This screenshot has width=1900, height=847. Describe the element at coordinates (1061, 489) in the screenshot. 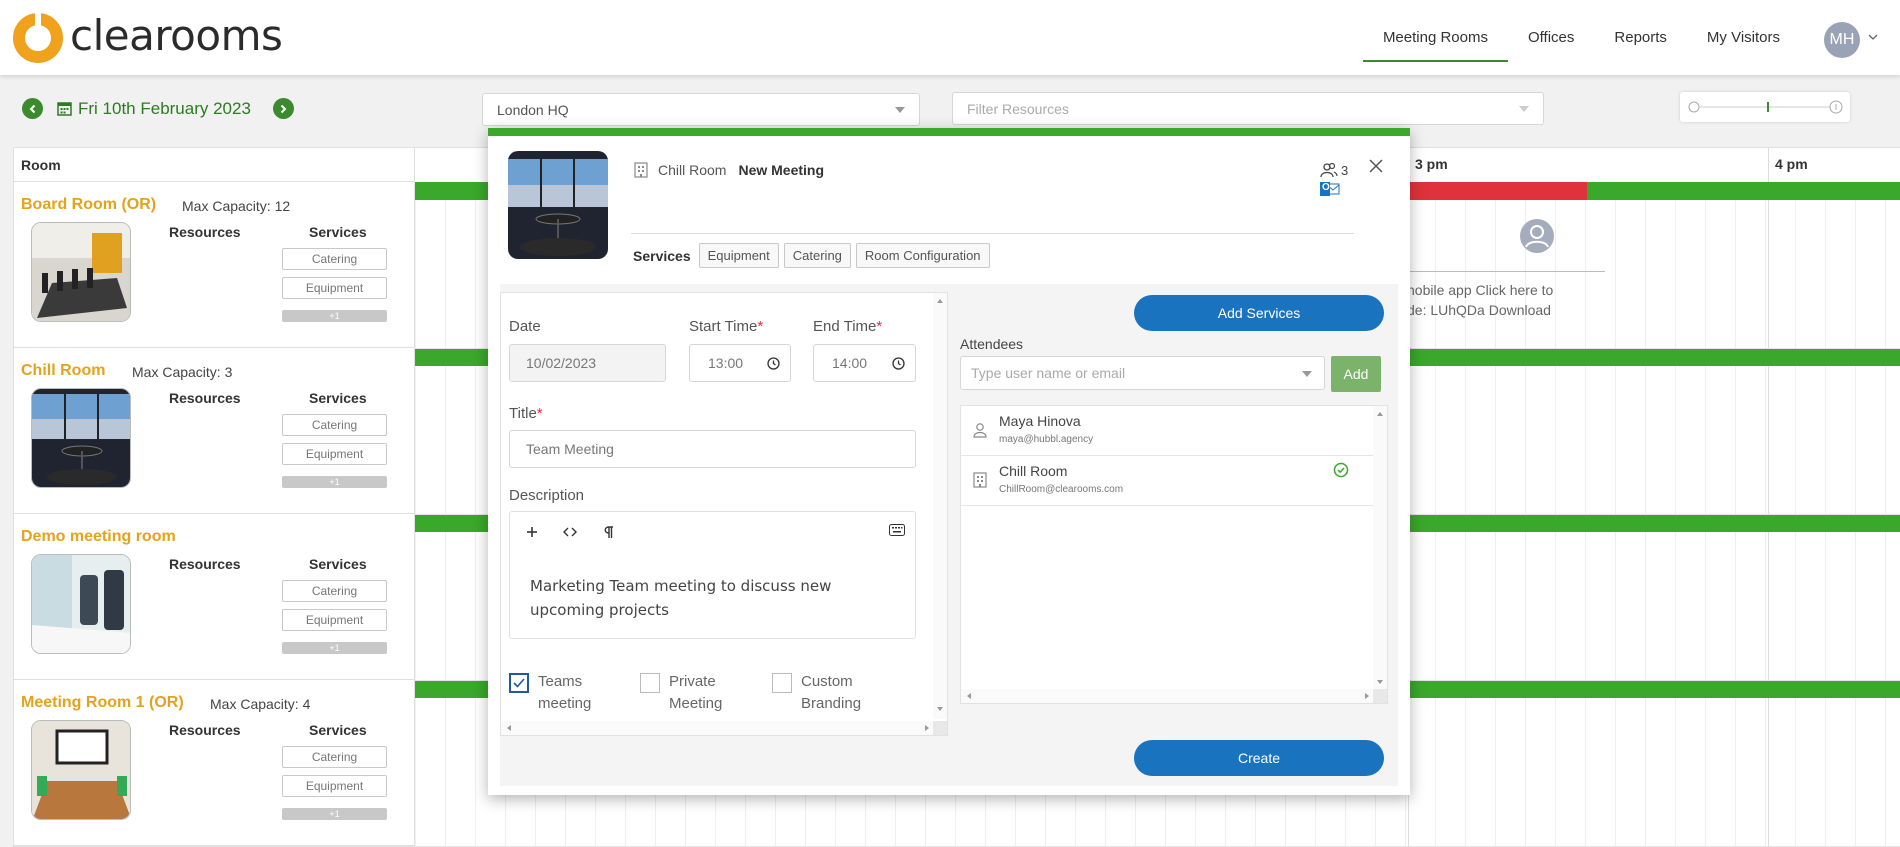

I see `attendee-email: ChillRoom@clearooms.com` at that location.